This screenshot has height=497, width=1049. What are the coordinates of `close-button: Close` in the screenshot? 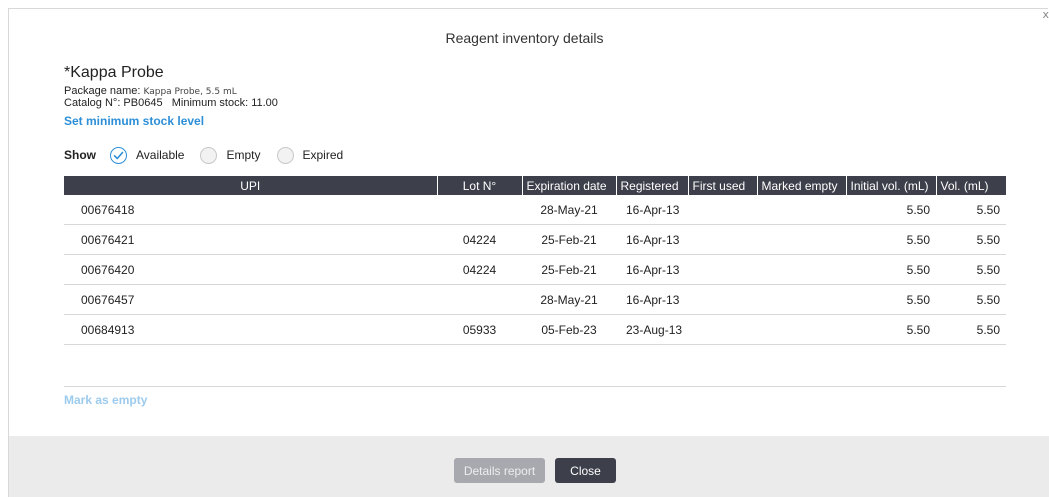 It's located at (585, 470).